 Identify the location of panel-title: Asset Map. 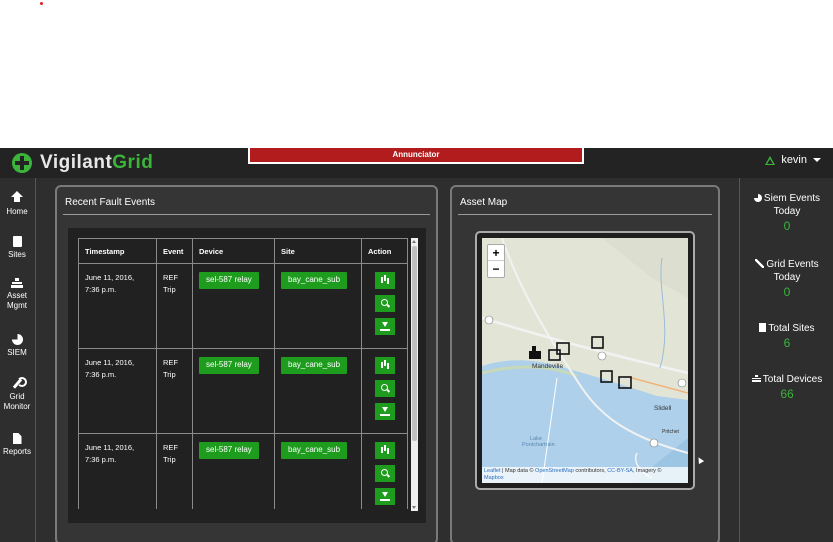
(484, 202).